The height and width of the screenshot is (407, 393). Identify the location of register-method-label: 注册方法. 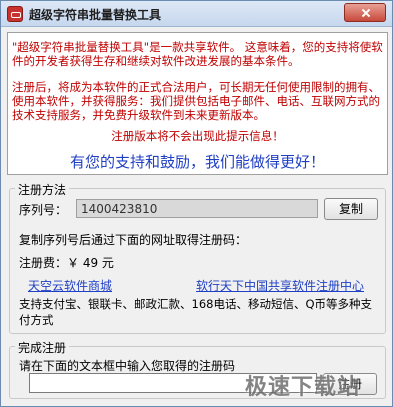
(42, 189).